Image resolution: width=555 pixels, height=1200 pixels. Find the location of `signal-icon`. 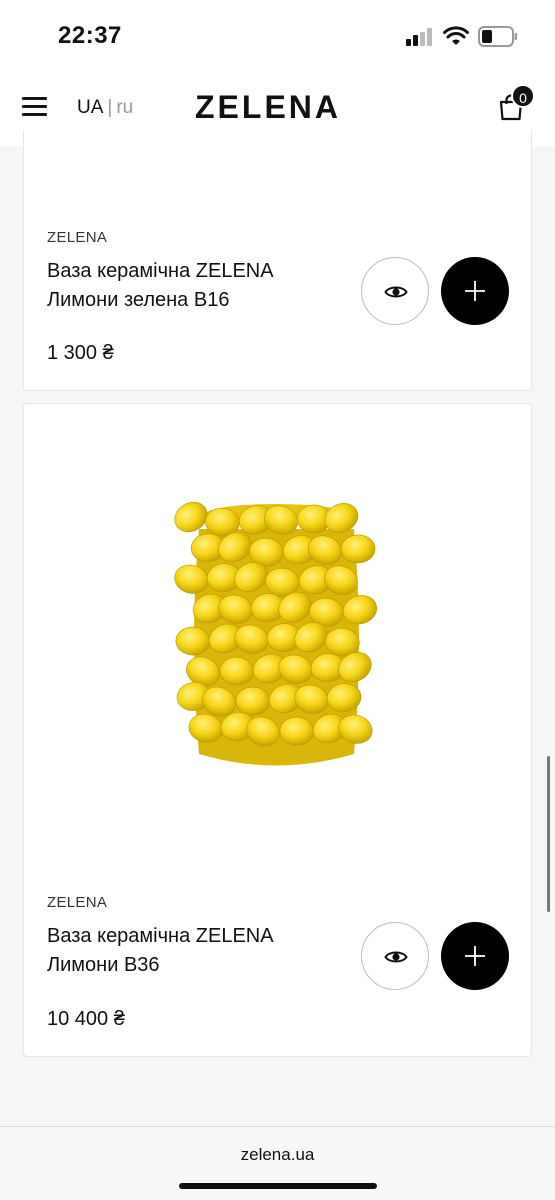

signal-icon is located at coordinates (419, 37).